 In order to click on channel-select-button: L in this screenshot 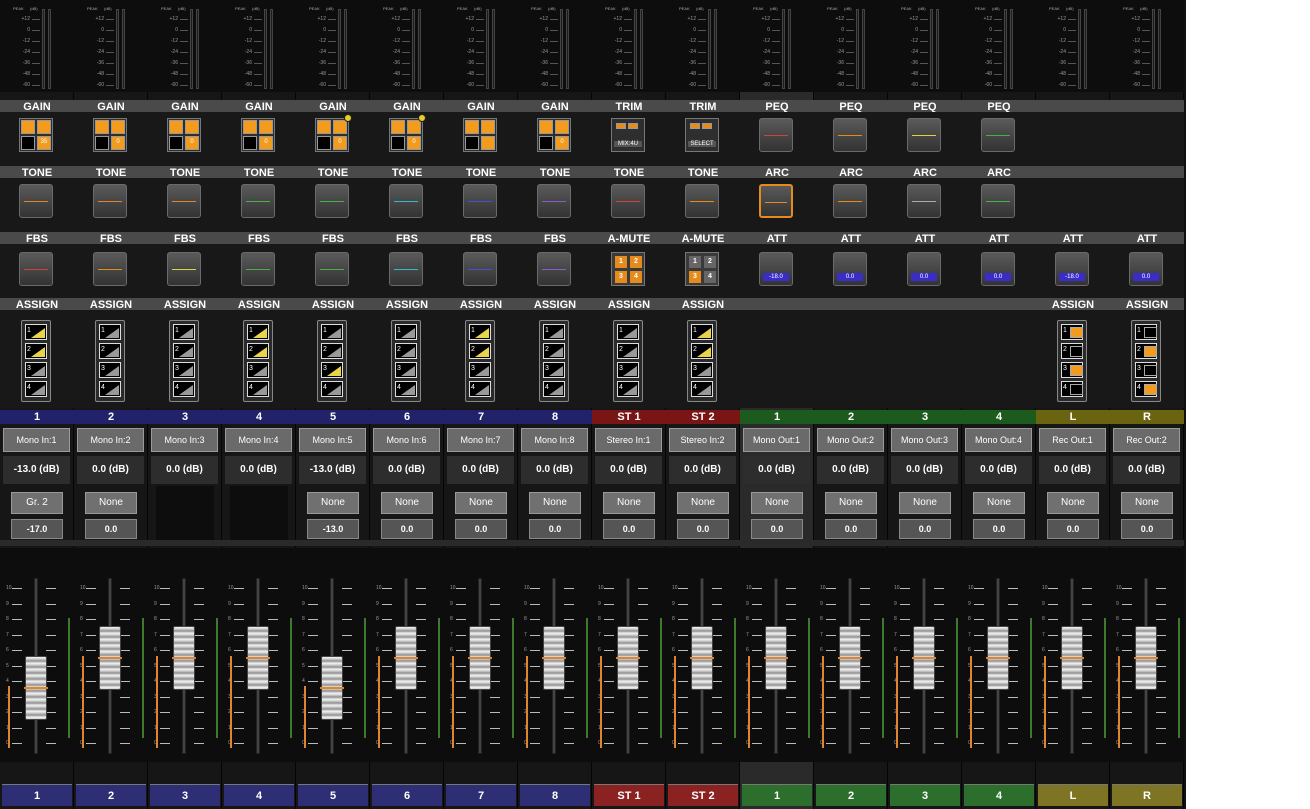, I will do `click(1073, 795)`.